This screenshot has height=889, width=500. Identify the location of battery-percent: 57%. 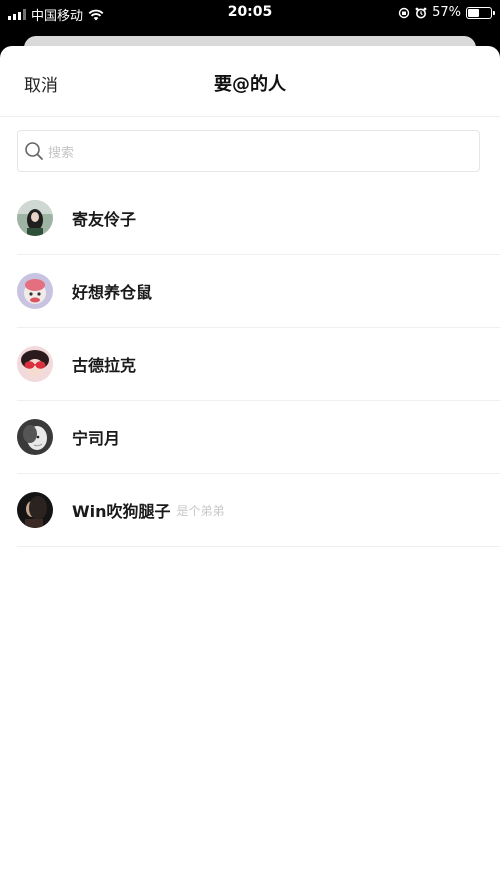
(446, 12).